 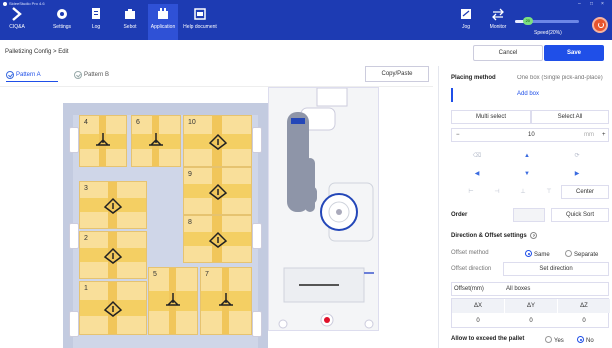 I want to click on align-top-icon: ⊤, so click(x=549, y=192).